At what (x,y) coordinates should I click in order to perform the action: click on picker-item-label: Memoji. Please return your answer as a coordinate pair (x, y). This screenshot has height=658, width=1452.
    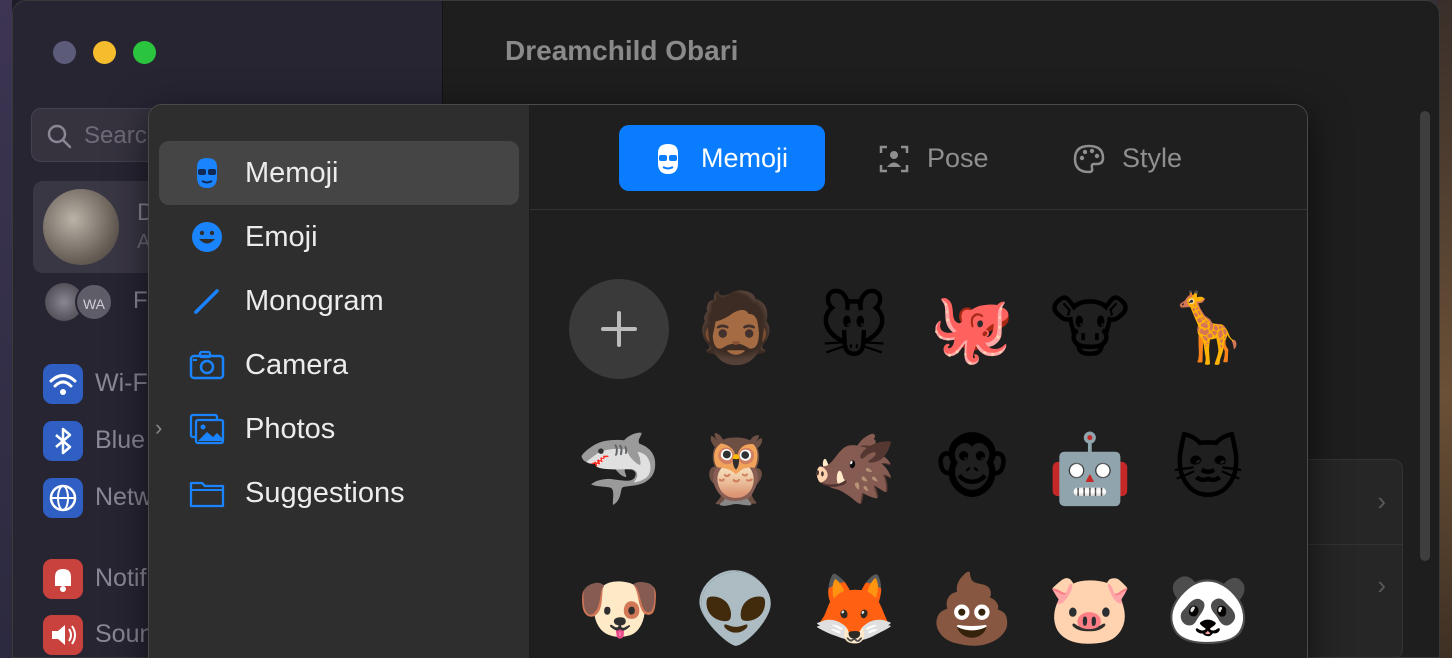
    Looking at the image, I should click on (292, 173).